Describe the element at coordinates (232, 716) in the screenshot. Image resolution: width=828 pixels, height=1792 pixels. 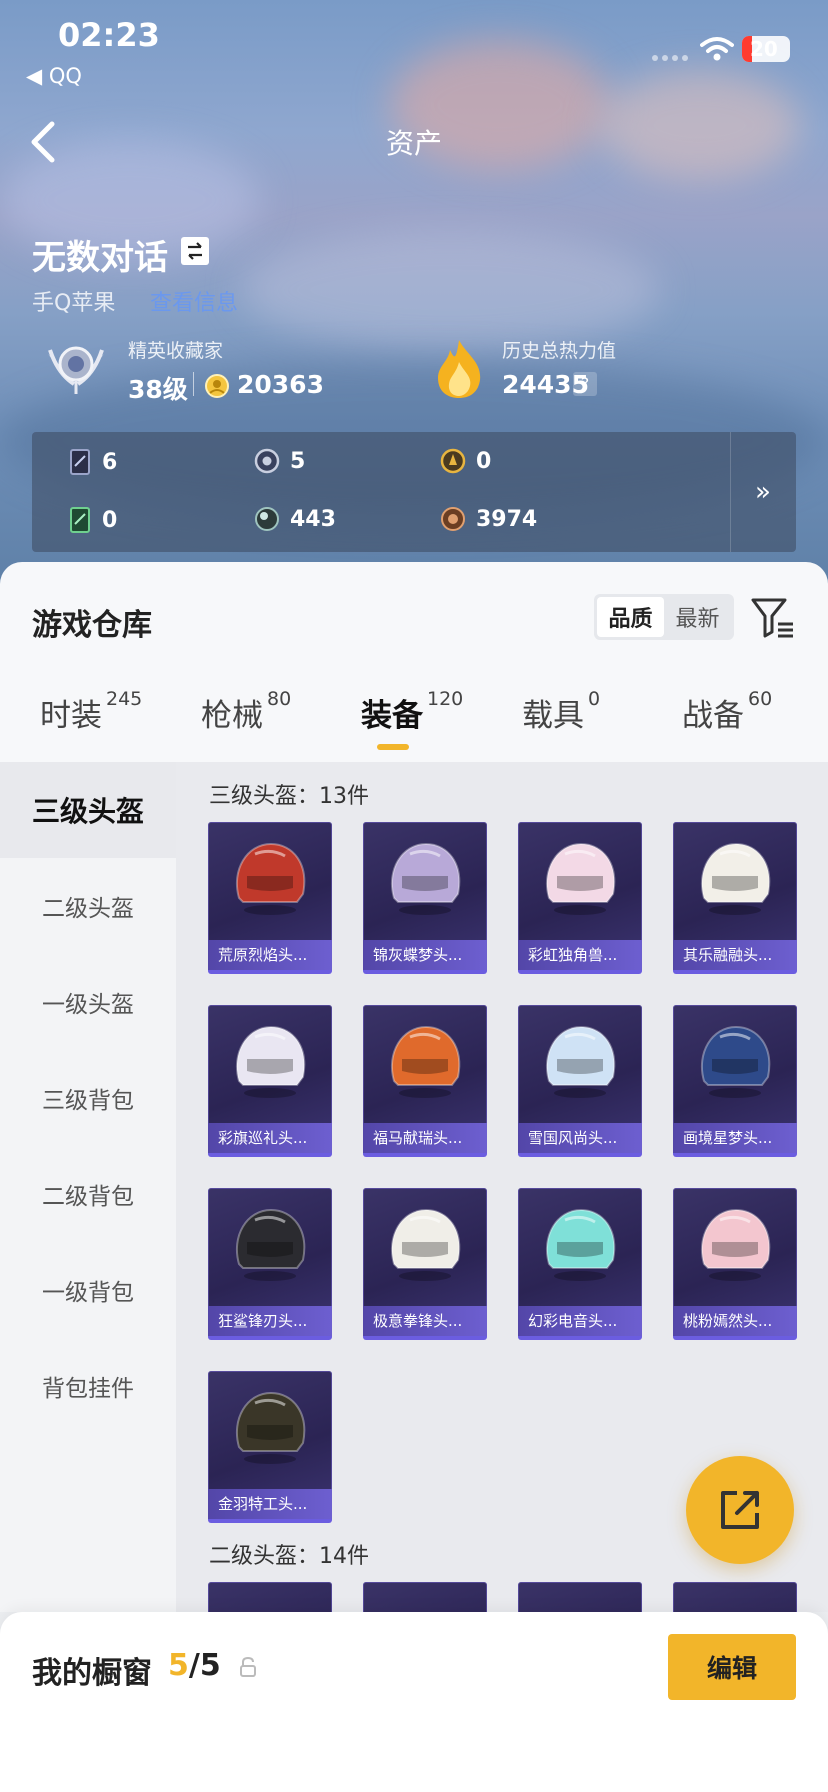
I see `tab-label: 枪械` at that location.